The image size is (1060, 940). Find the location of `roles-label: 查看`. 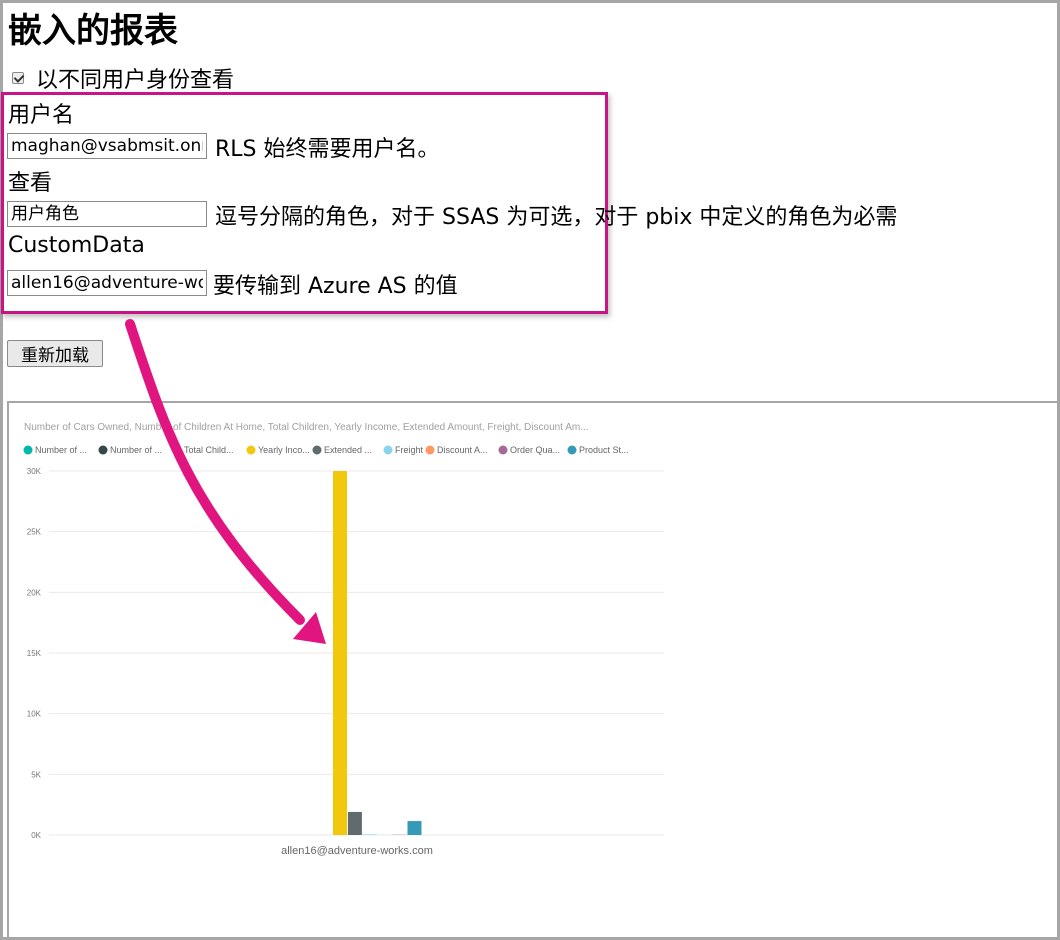

roles-label: 查看 is located at coordinates (30, 183).